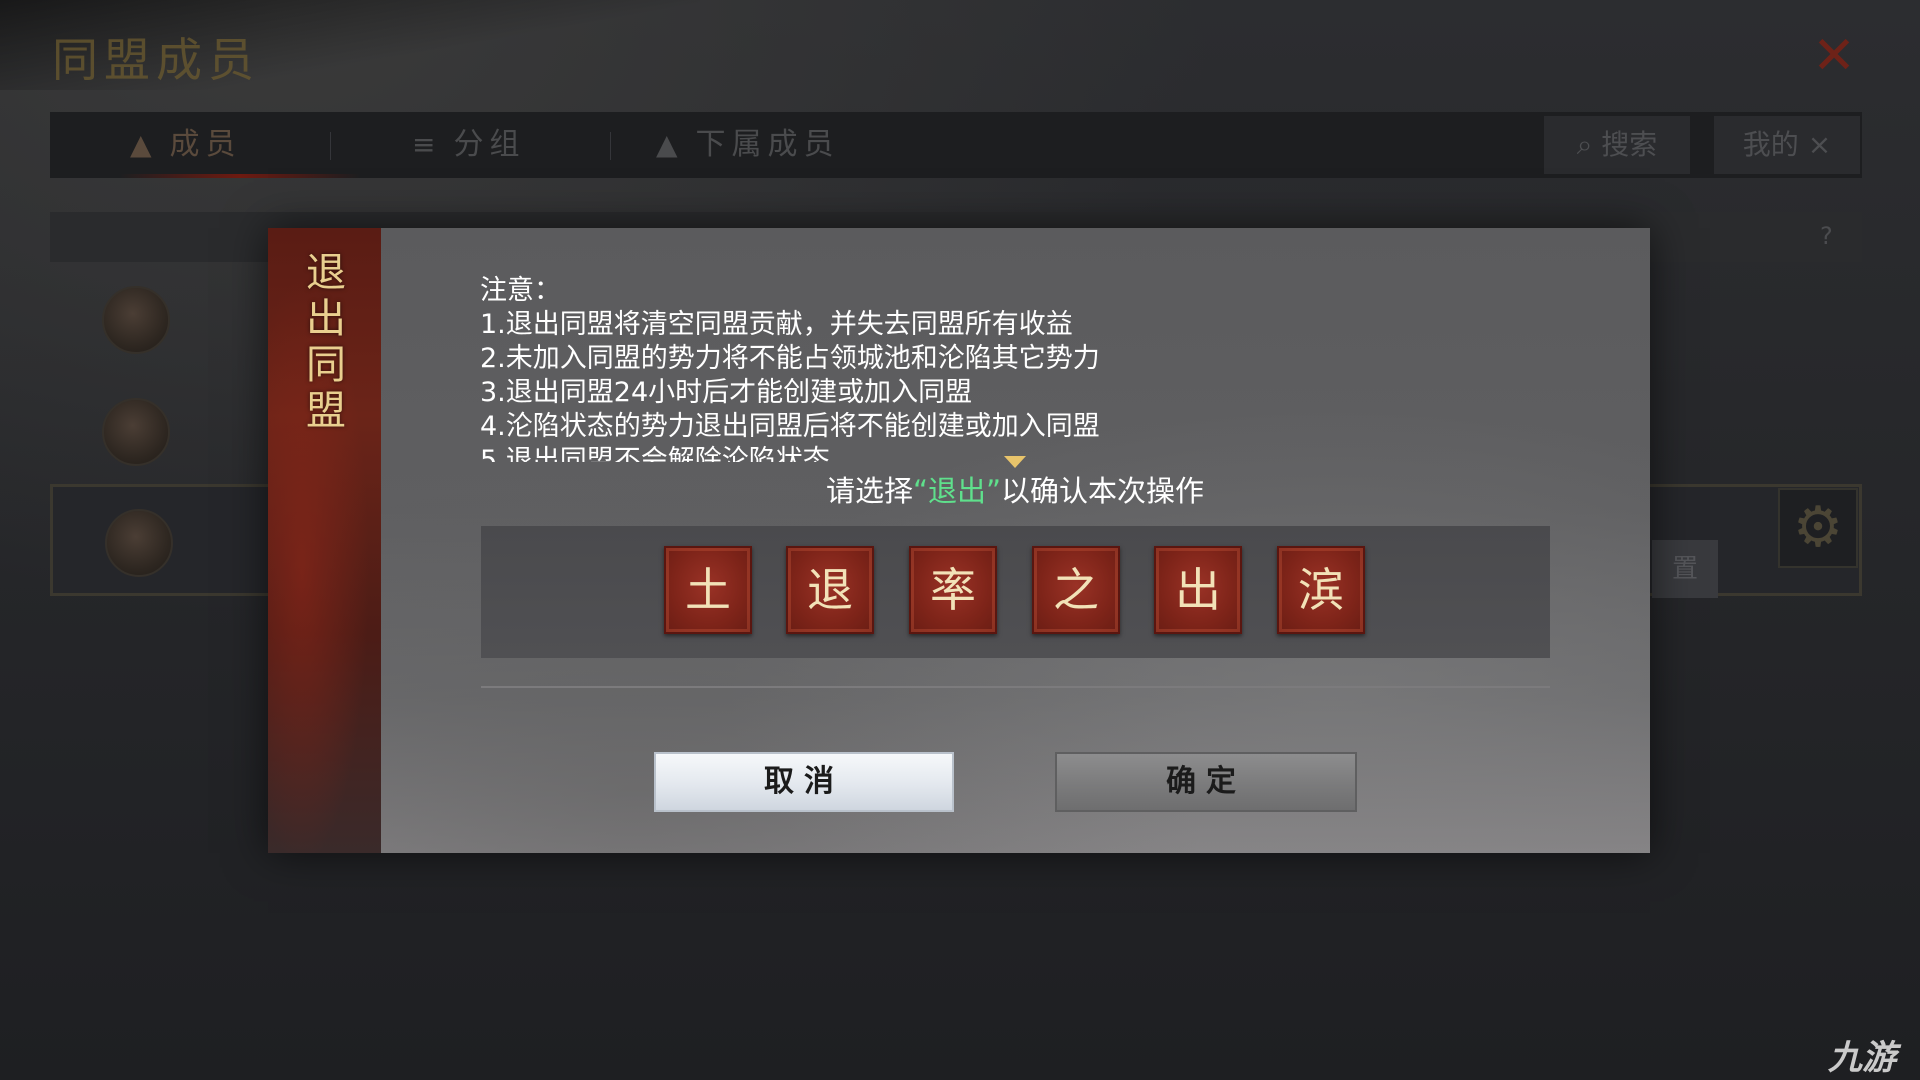  I want to click on search-button: ⌕ 搜索, so click(1617, 145).